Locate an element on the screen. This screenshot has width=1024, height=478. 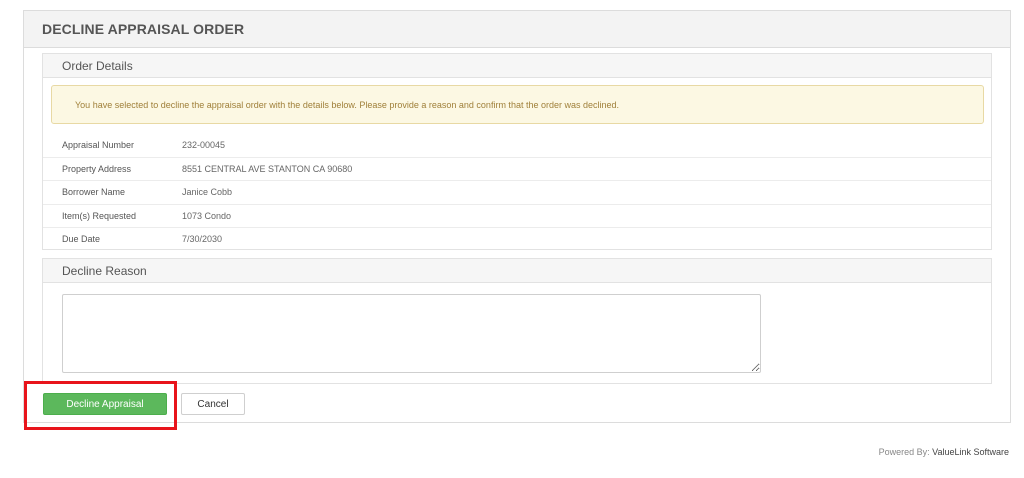
detail-value: Janice Cobb is located at coordinates (207, 192).